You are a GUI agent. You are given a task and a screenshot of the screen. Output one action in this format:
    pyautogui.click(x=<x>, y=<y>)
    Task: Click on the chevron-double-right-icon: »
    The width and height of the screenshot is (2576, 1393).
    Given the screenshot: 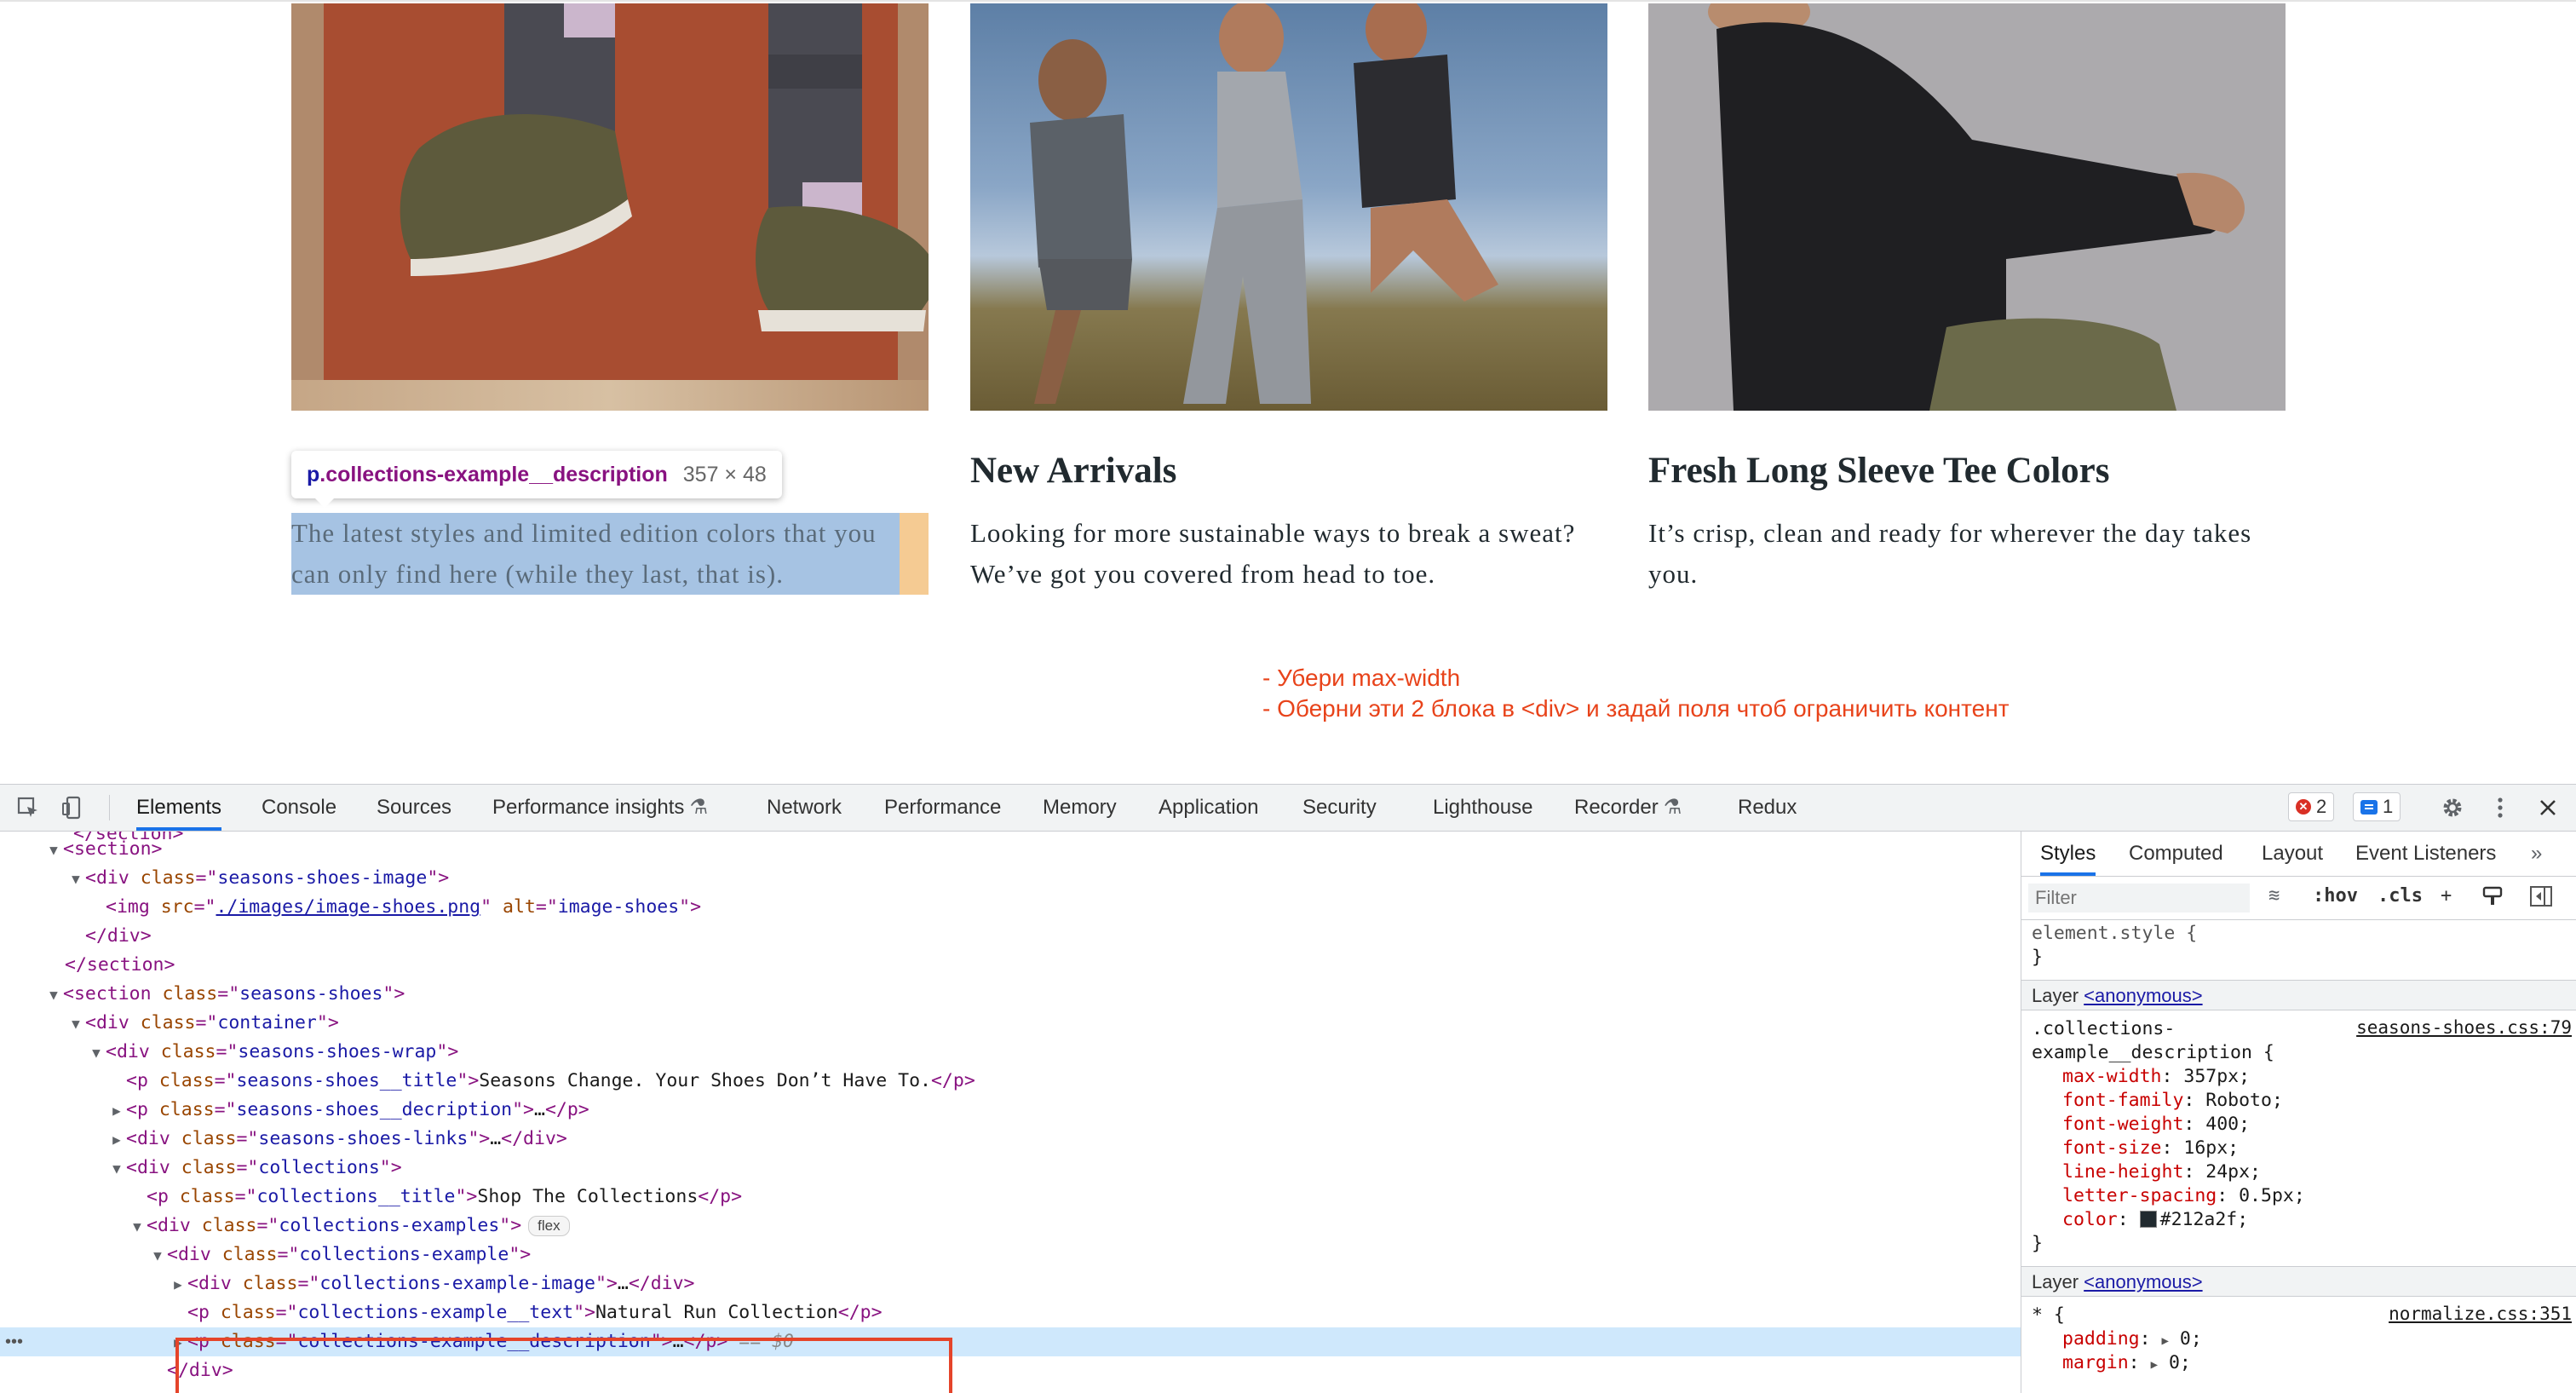 What is the action you would take?
    pyautogui.click(x=2537, y=854)
    